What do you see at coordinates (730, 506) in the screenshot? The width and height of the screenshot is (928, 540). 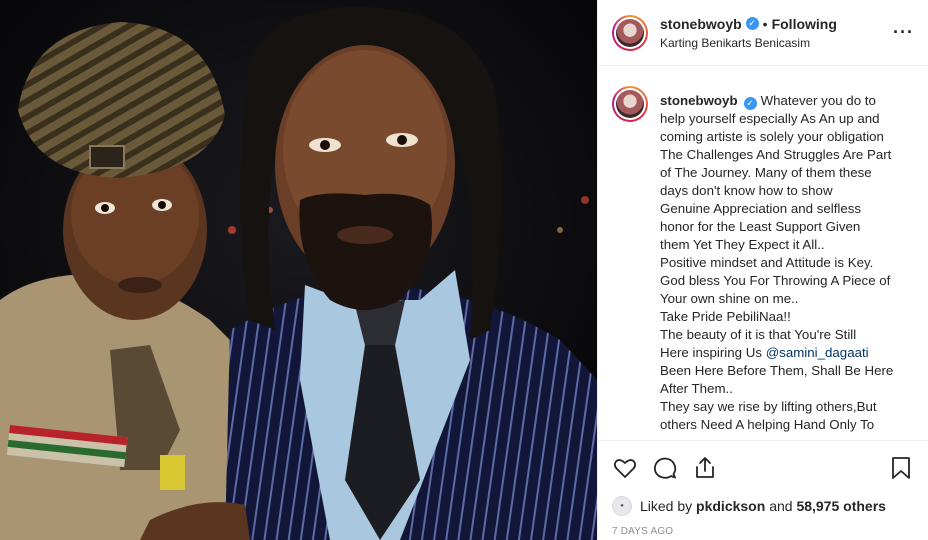 I see `liker-username: pkdickson` at bounding box center [730, 506].